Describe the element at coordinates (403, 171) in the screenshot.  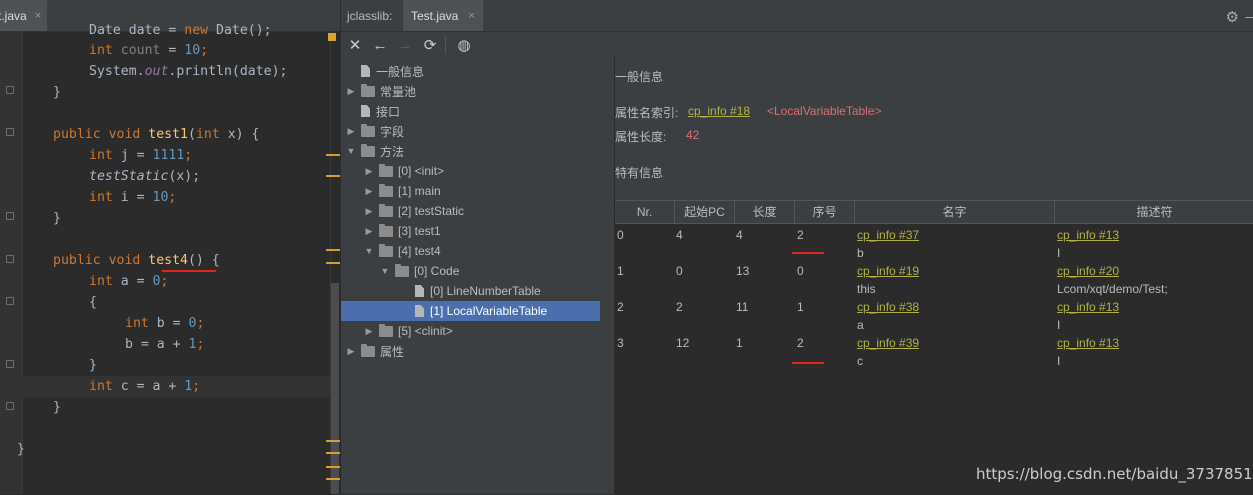
I see `tree-item-method-init: ▶ [0] <init>` at that location.